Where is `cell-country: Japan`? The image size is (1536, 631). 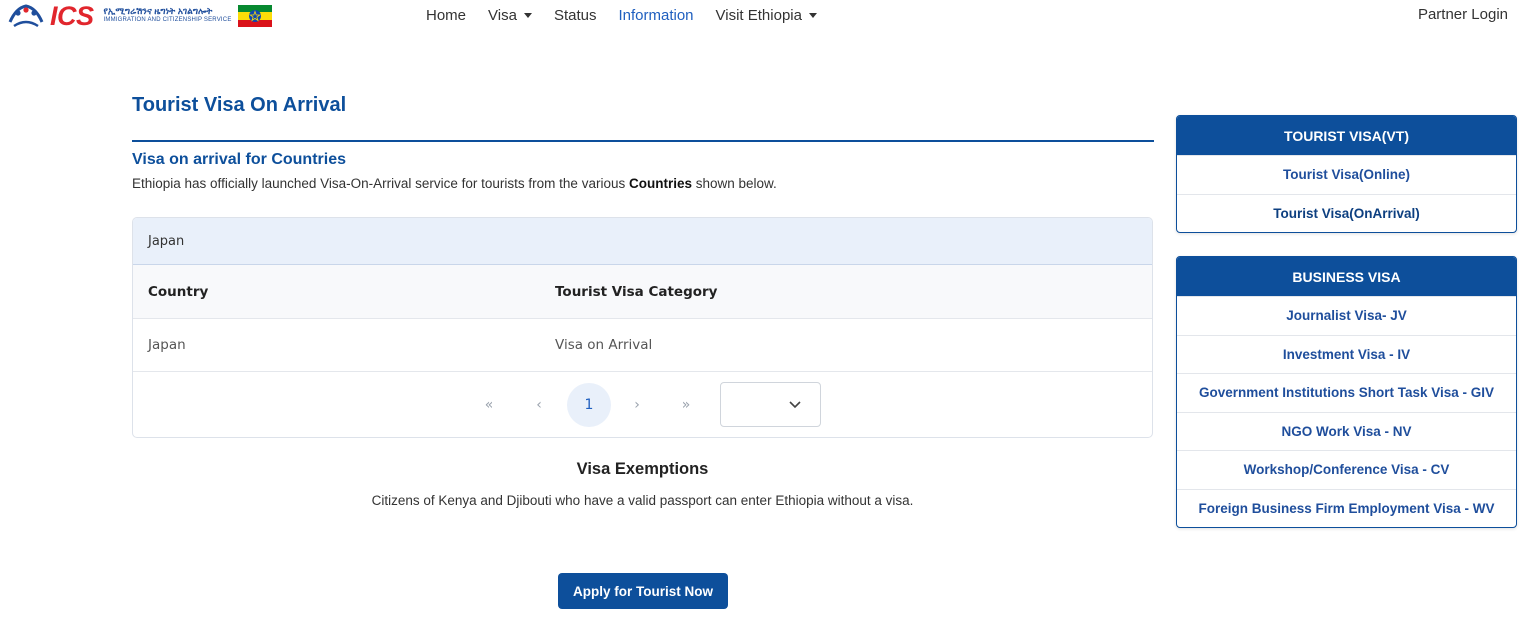 cell-country: Japan is located at coordinates (167, 345).